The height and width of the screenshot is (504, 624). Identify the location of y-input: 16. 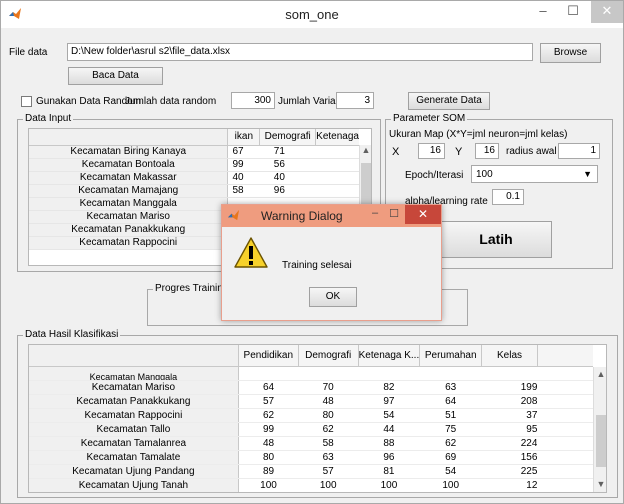
(487, 151).